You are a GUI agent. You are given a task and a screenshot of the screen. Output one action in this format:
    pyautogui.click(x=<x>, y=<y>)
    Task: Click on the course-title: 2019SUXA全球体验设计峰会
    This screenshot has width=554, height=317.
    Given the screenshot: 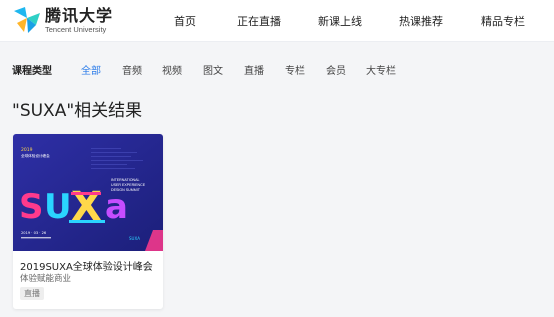 What is the action you would take?
    pyautogui.click(x=86, y=265)
    